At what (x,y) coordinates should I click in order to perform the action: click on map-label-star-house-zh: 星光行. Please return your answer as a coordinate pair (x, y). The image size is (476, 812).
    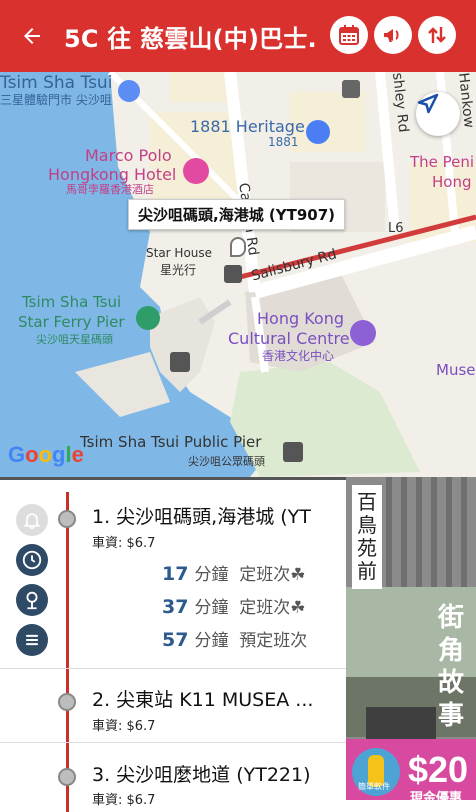
    Looking at the image, I should click on (178, 270).